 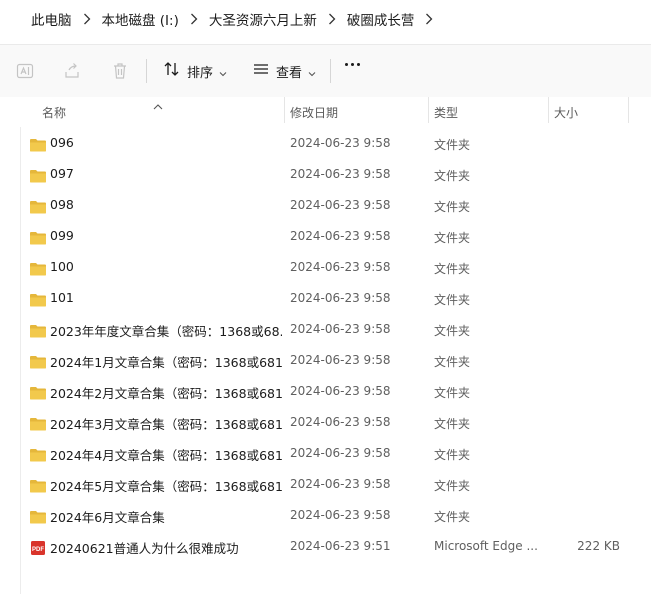 I want to click on file-name: 2024年6月文章合集, so click(x=107, y=517).